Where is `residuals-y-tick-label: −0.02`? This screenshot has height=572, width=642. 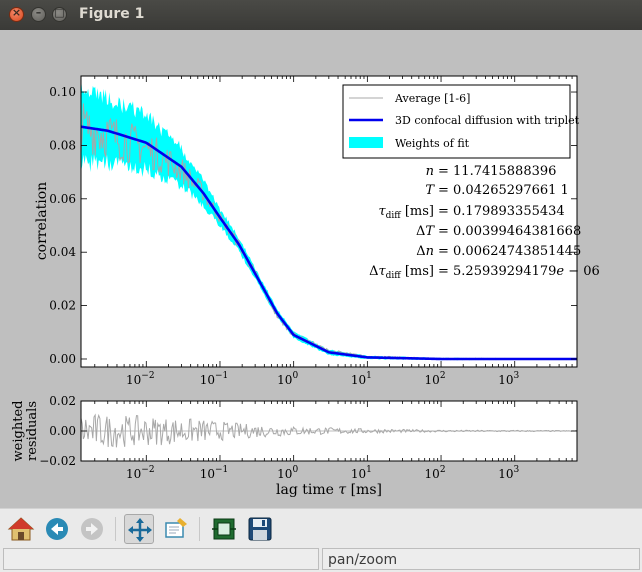 residuals-y-tick-label: −0.02 is located at coordinates (57, 461).